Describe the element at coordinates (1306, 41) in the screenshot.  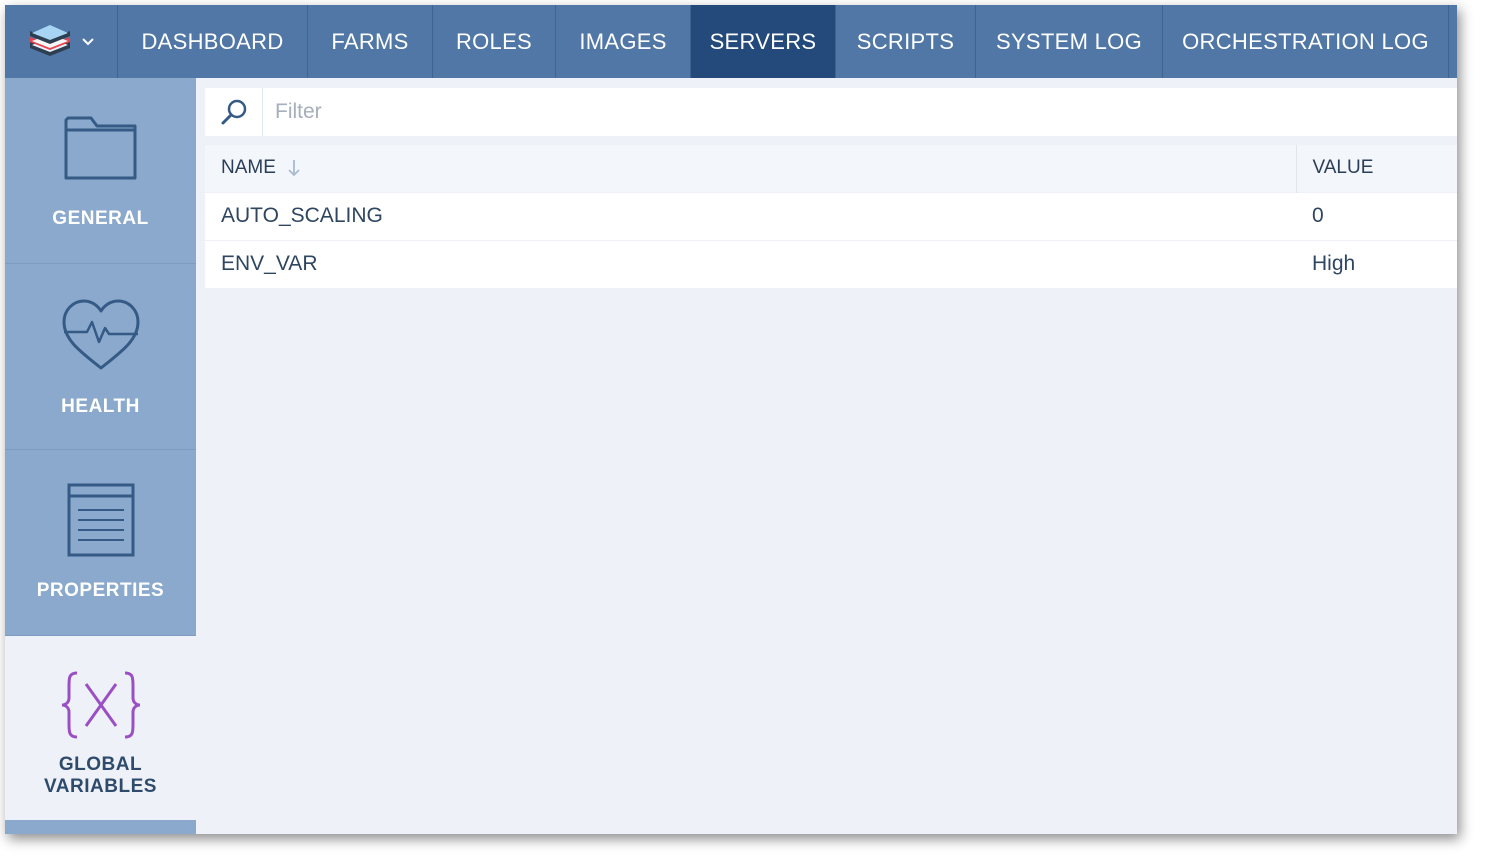
I see `nav-orchestration-log: ORCHESTRATION LOG` at that location.